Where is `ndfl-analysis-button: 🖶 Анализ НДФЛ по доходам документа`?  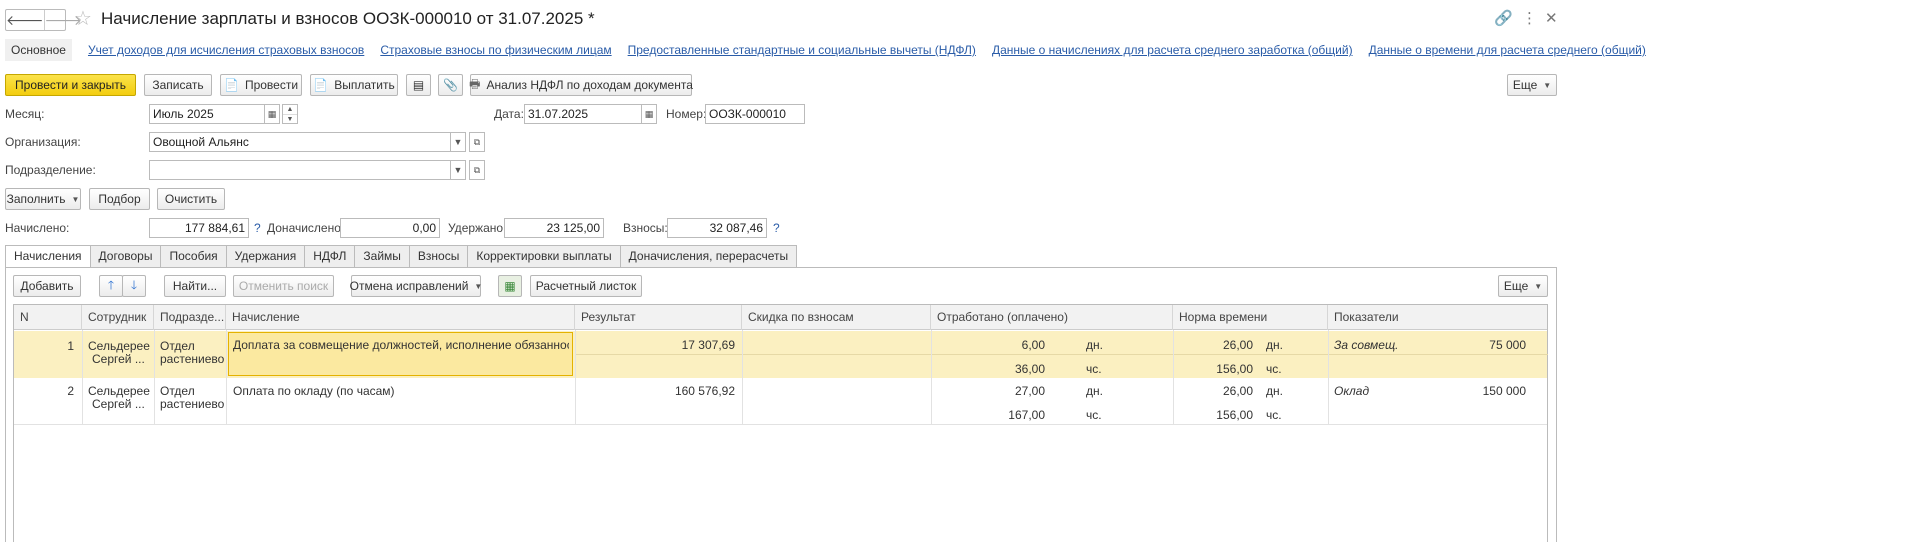
ndfl-analysis-button: 🖶 Анализ НДФЛ по доходам документа is located at coordinates (581, 85).